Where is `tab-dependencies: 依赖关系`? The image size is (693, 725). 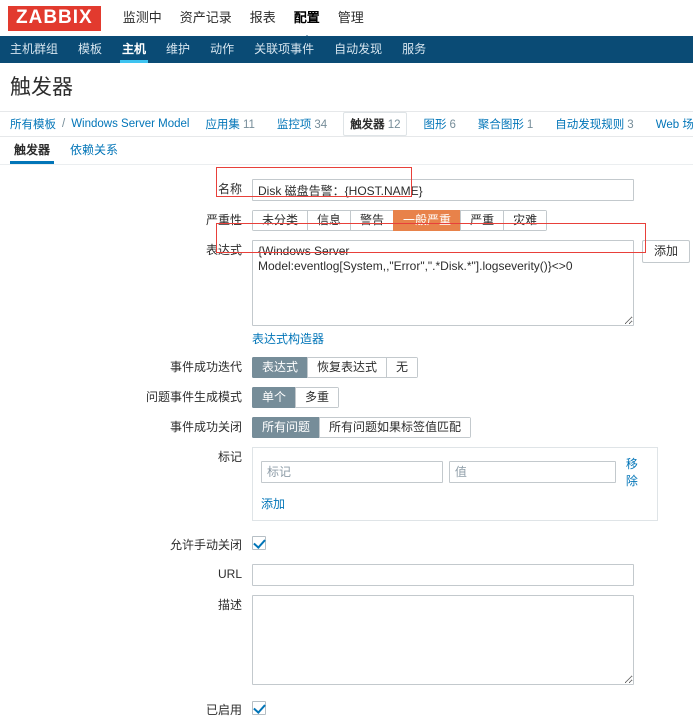
tab-dependencies: 依赖关系 is located at coordinates (94, 150).